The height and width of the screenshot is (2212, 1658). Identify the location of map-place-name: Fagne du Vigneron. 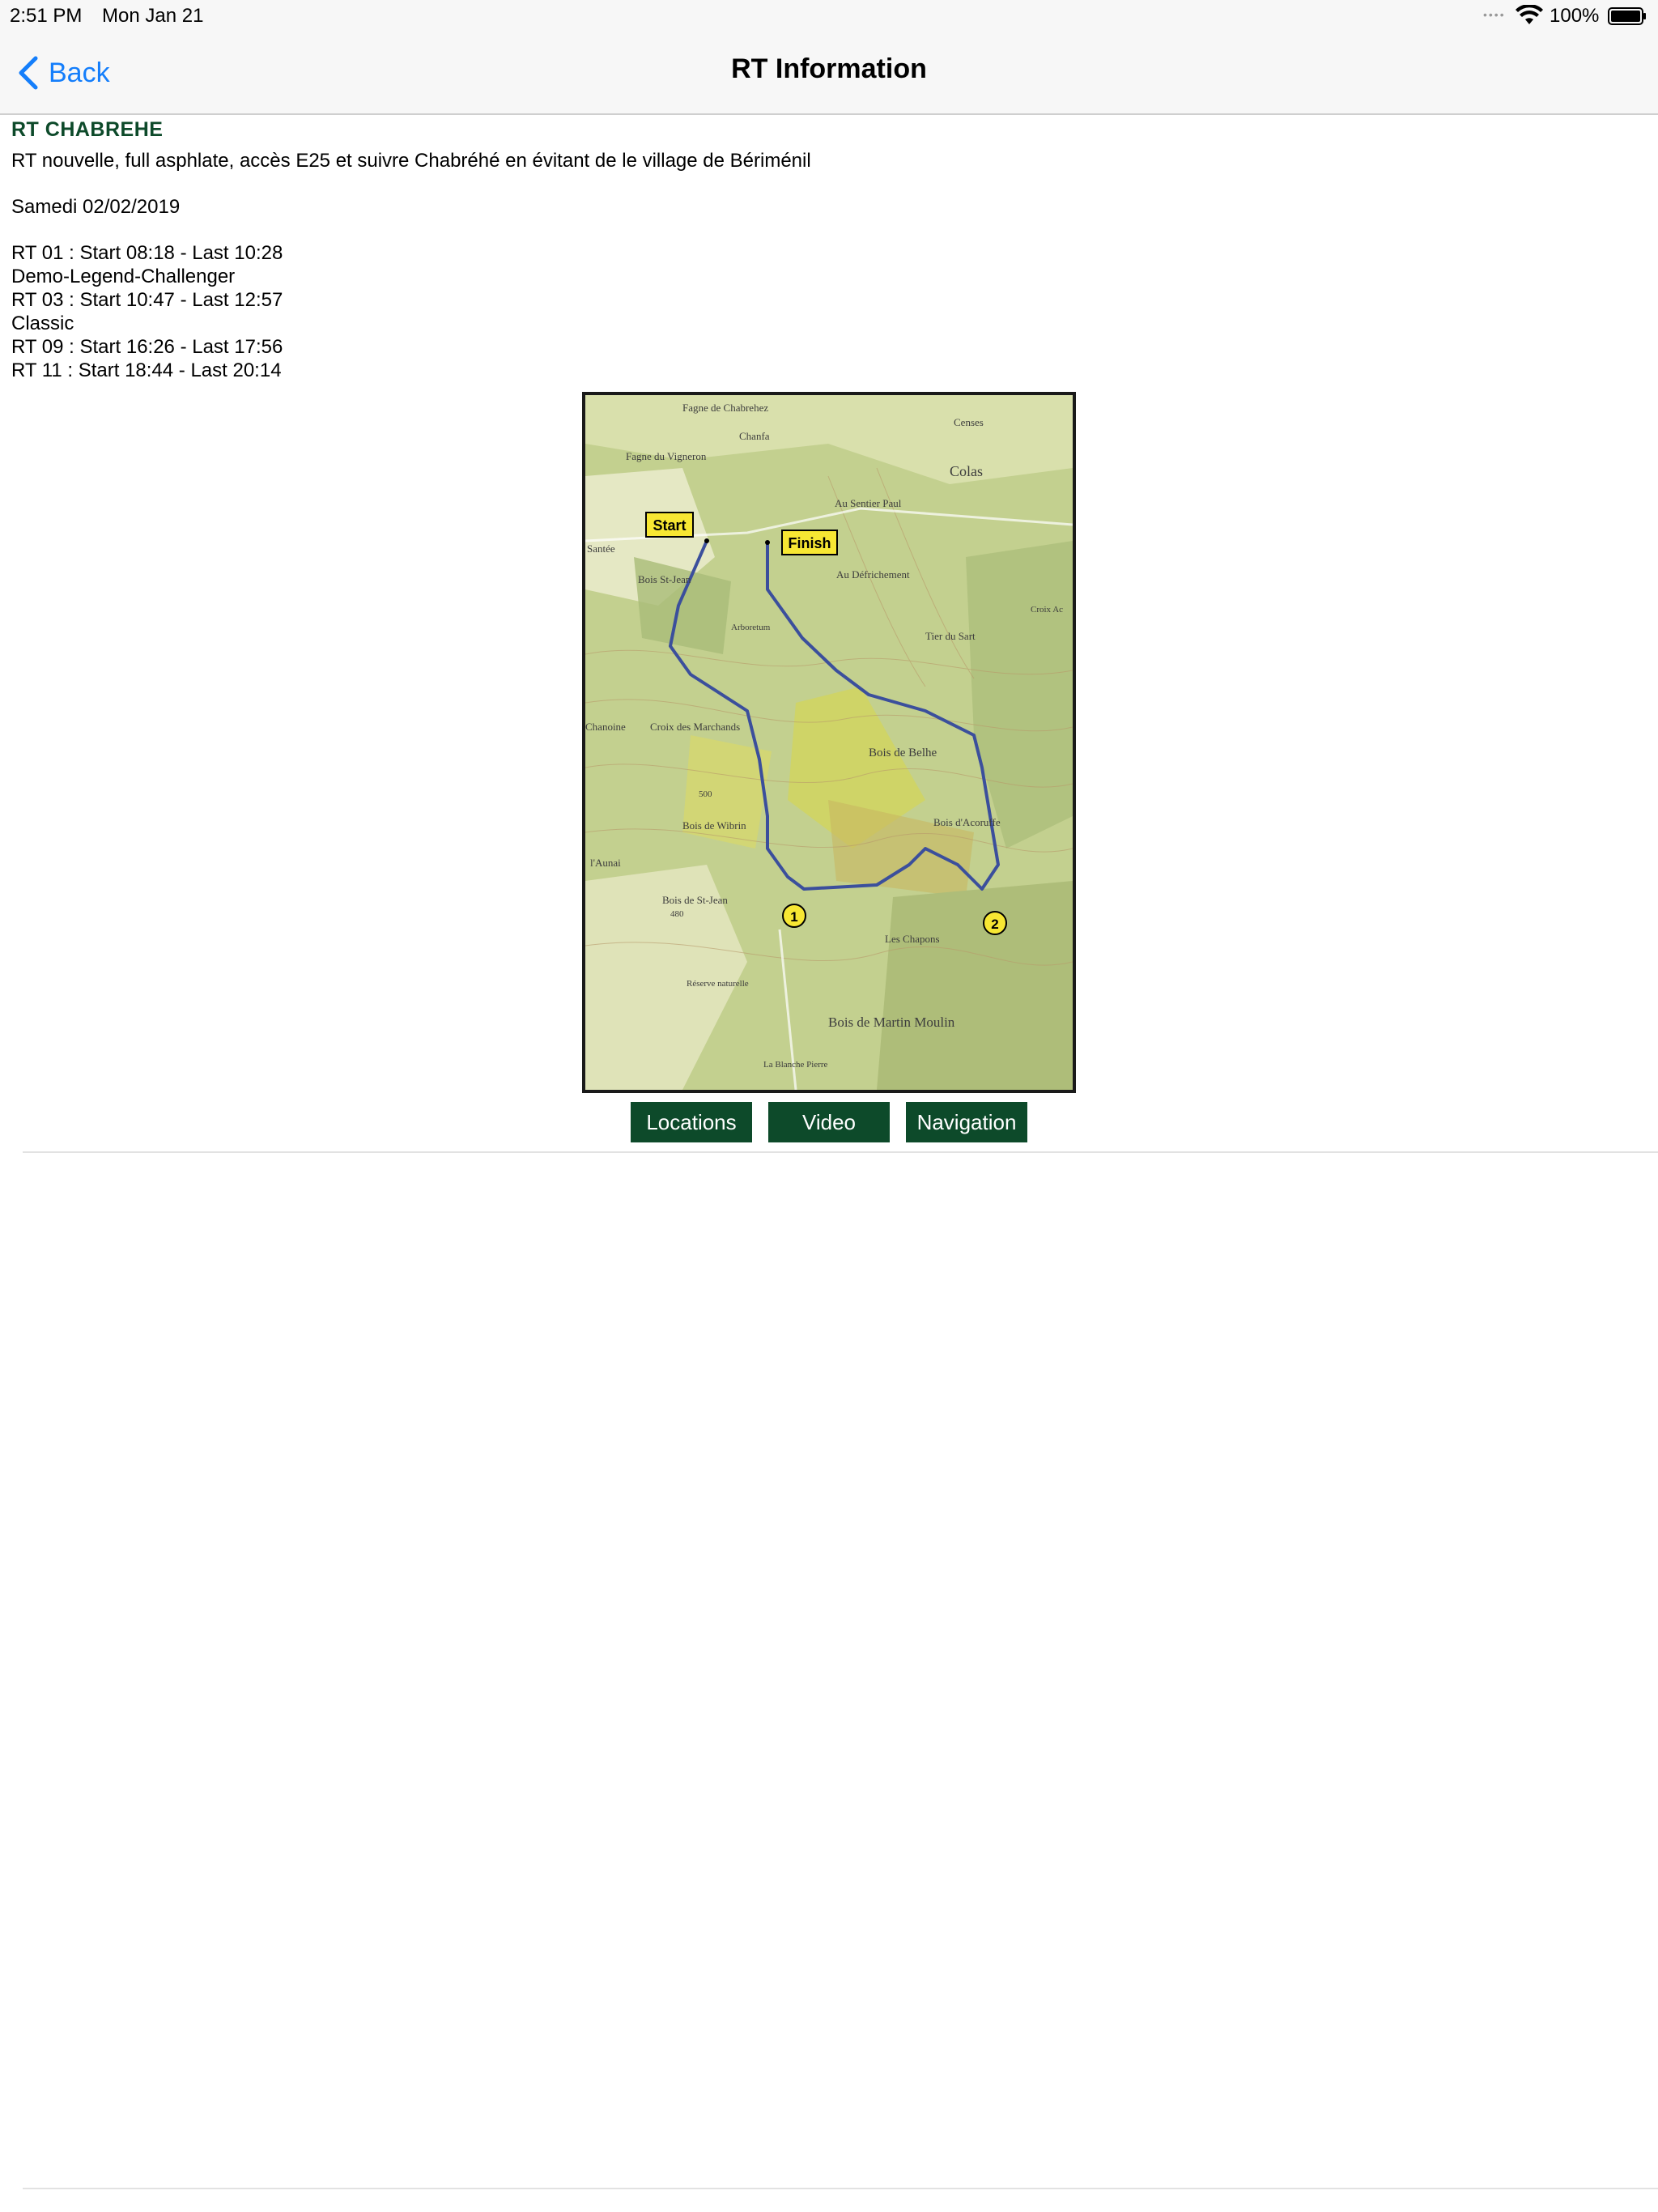
(666, 456).